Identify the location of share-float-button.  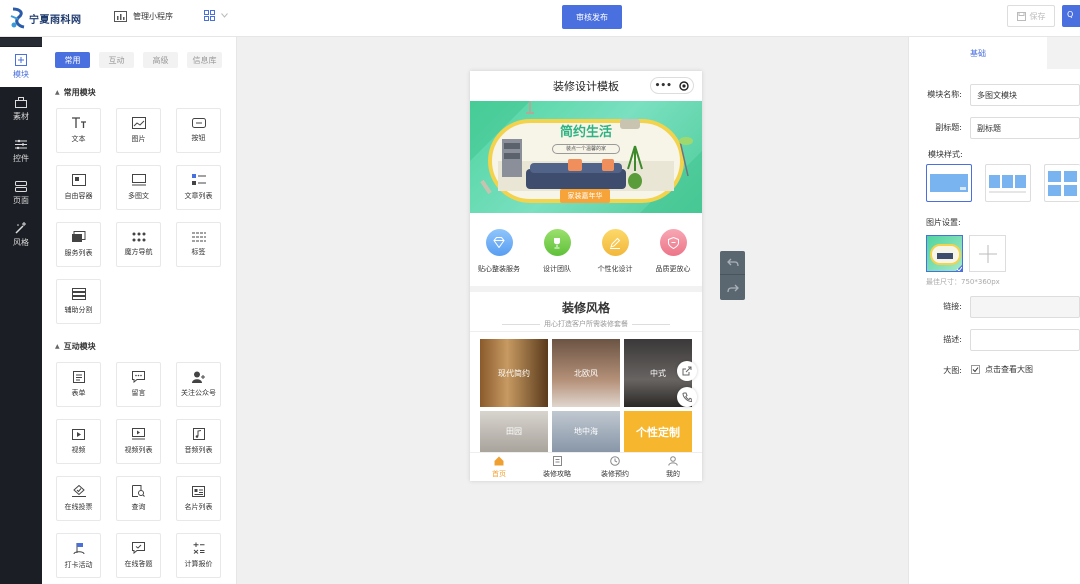
(687, 371).